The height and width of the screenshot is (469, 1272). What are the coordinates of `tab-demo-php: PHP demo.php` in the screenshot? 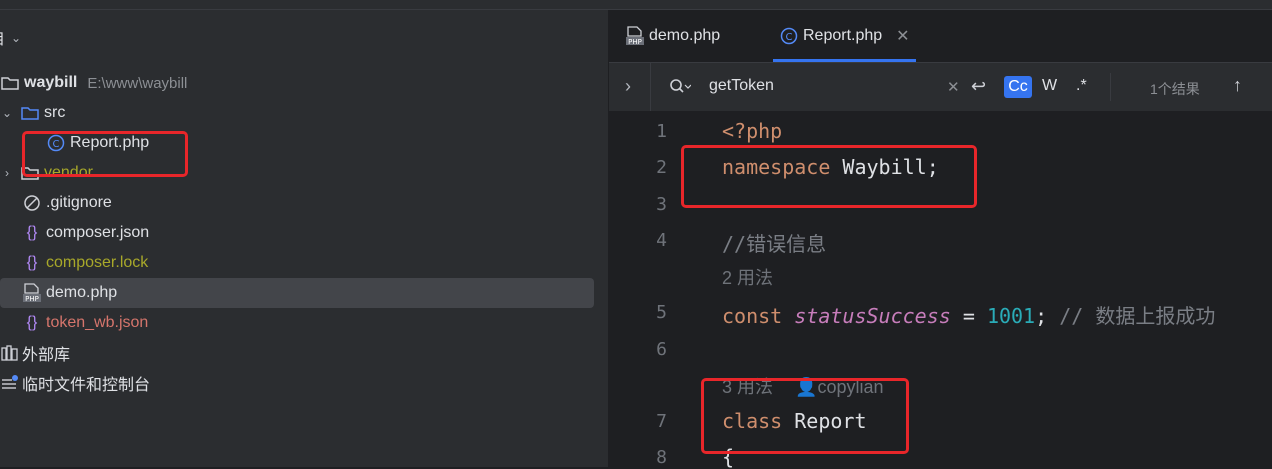 It's located at (672, 36).